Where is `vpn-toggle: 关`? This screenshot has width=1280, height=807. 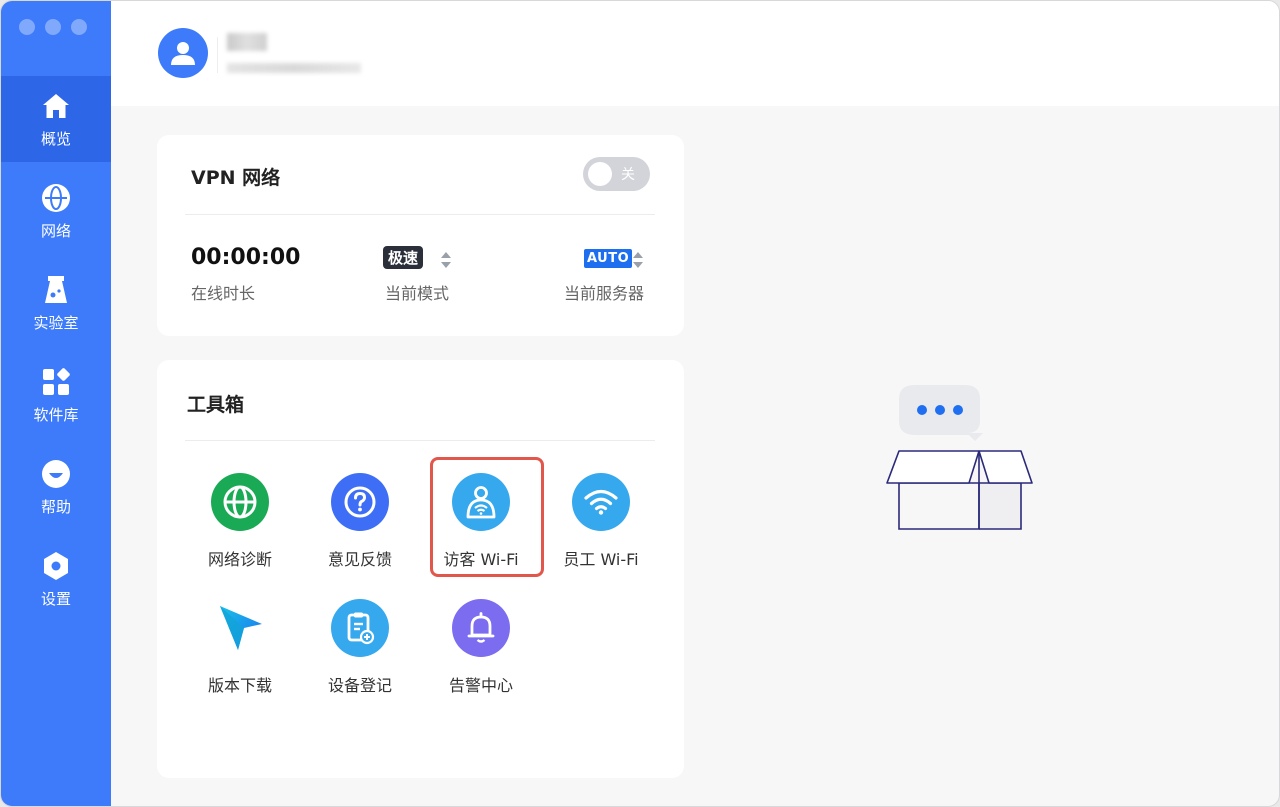
vpn-toggle: 关 is located at coordinates (616, 174).